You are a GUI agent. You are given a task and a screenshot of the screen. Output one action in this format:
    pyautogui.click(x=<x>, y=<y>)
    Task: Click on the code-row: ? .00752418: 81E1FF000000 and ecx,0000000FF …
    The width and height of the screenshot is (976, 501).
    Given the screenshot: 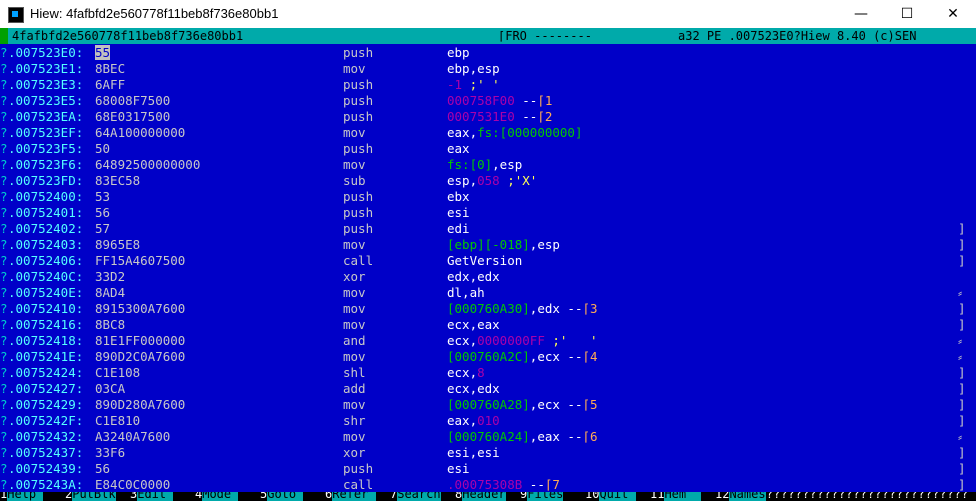 What is the action you would take?
    pyautogui.click(x=488, y=341)
    